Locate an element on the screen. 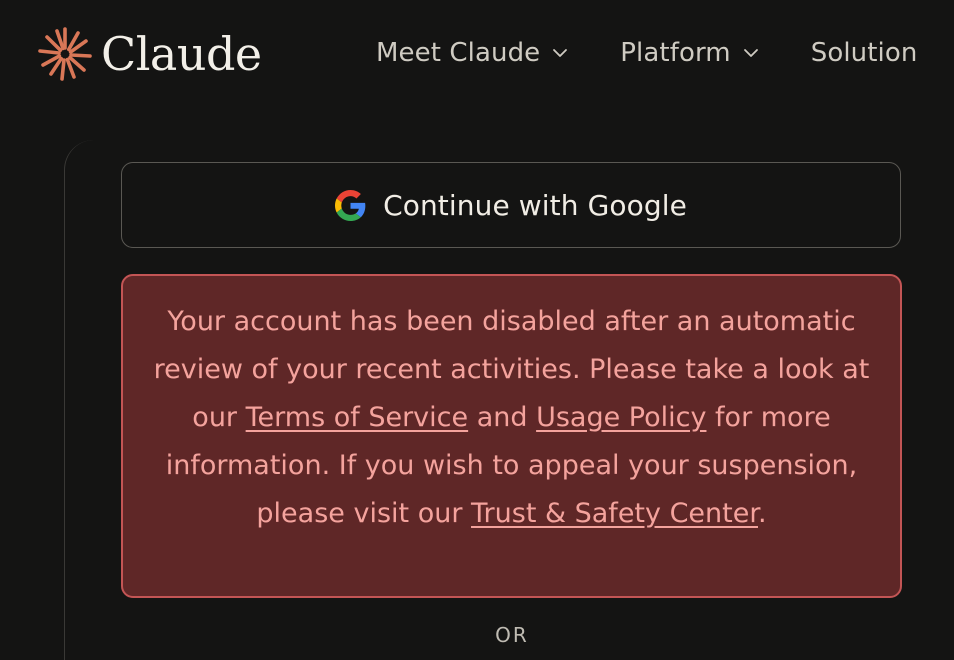  nav-solutions: Solution is located at coordinates (864, 53).